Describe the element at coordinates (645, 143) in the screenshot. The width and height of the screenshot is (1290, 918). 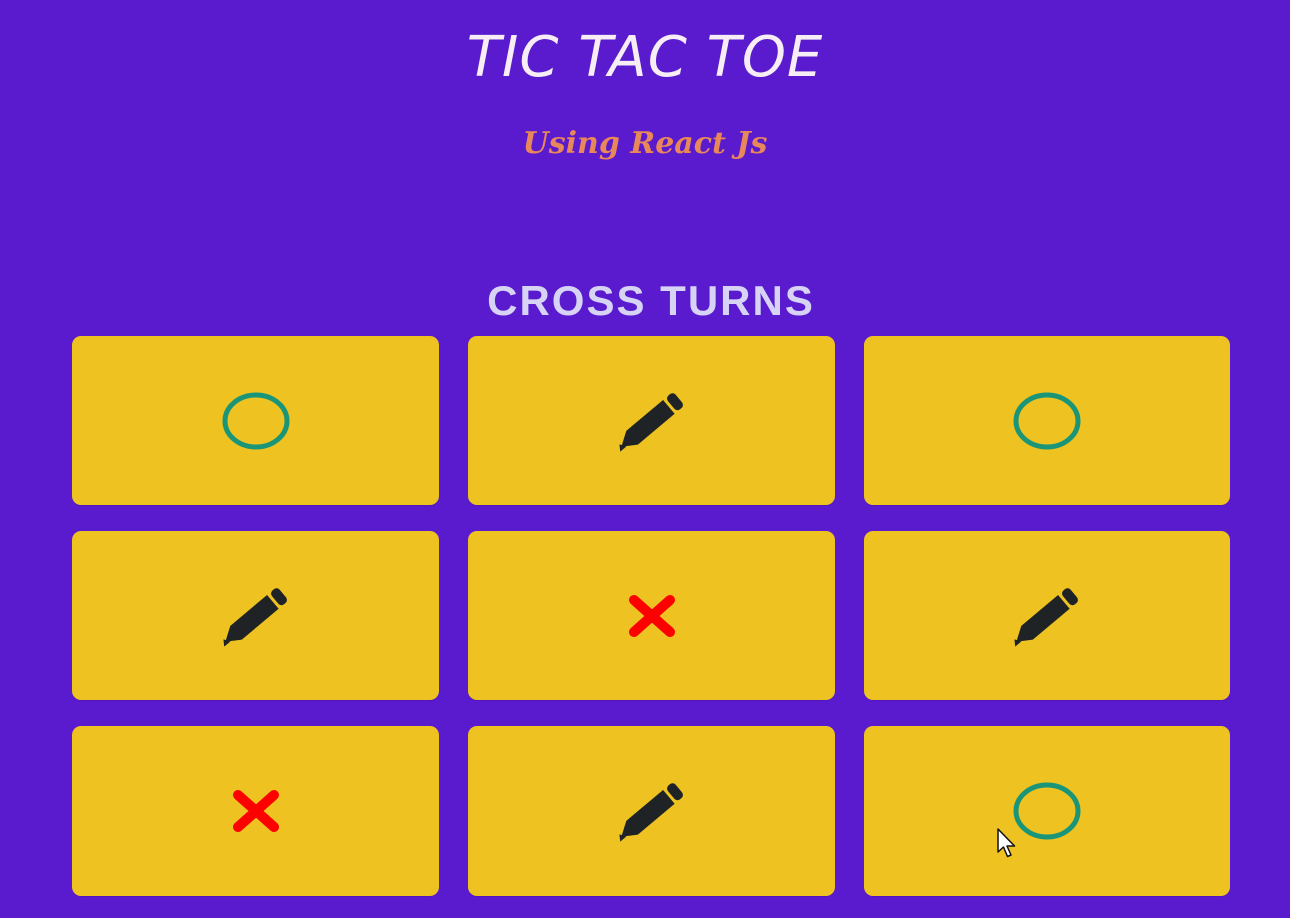
I see `page-subtitle: Using React Js` at that location.